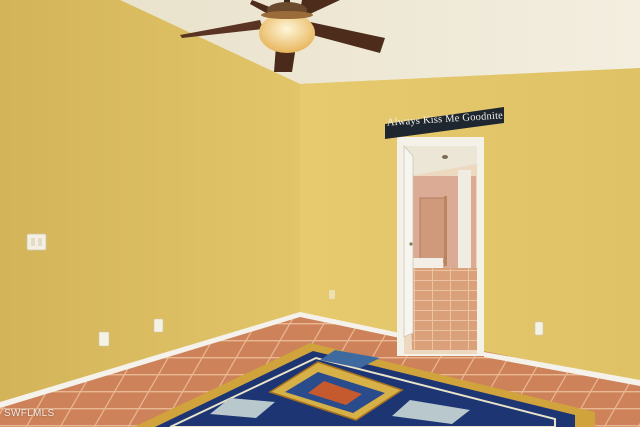  I want to click on watermark: SWFLMLS, so click(29, 413).